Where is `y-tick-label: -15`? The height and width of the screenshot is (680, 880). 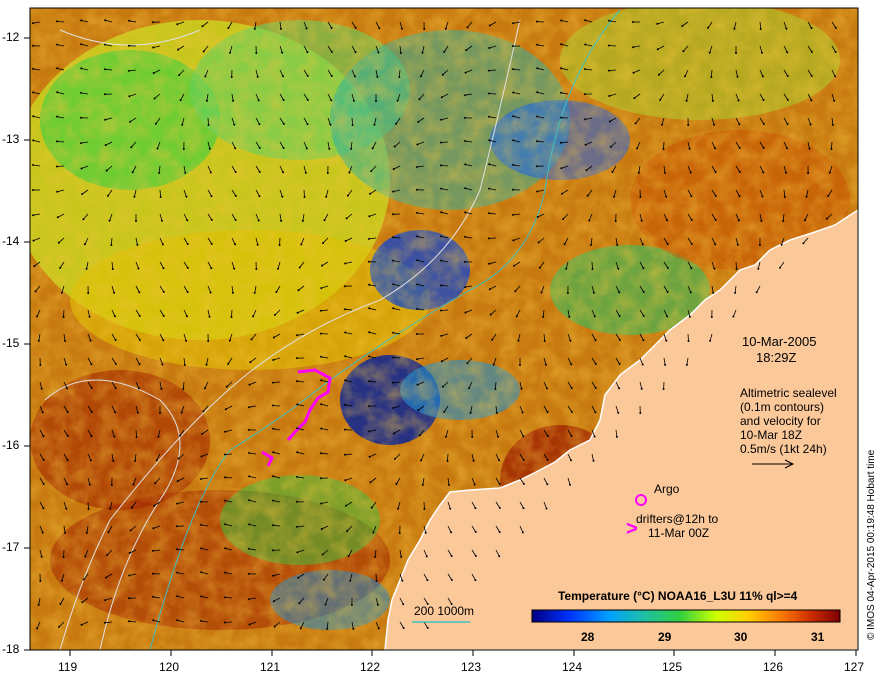
y-tick-label: -15 is located at coordinates (11, 343).